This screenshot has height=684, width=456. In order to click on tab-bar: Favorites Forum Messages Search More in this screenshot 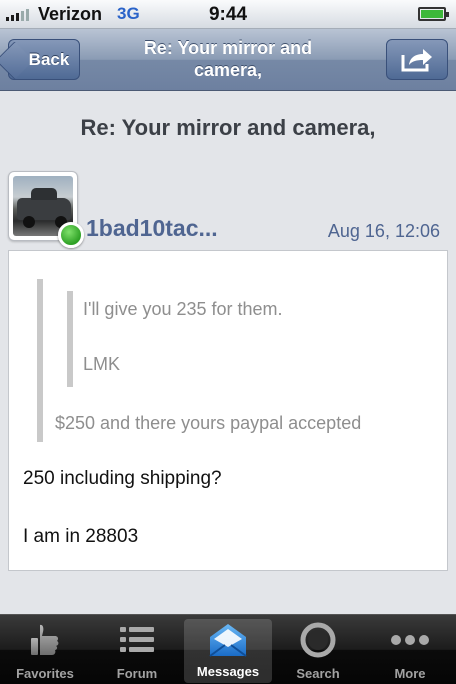, I will do `click(228, 649)`.